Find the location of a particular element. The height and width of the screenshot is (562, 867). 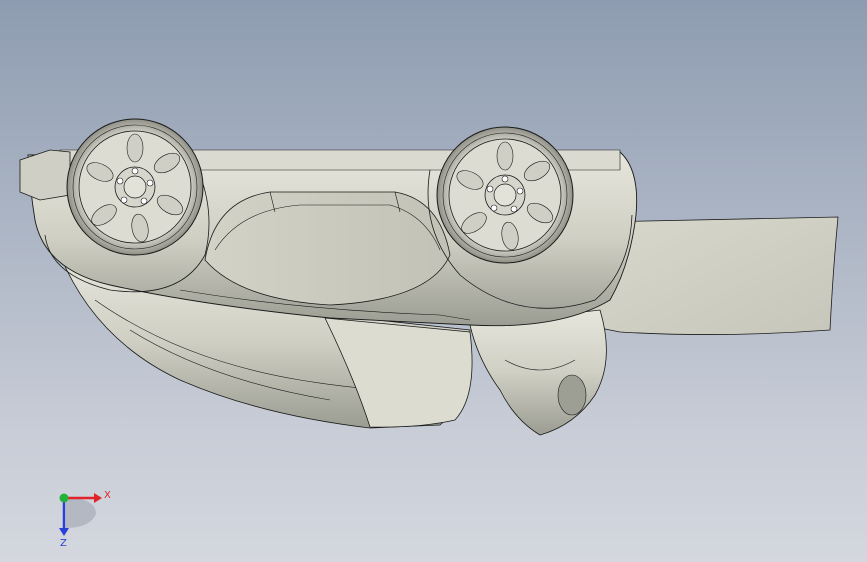

orientation-triad: X Z is located at coordinates (79, 516).